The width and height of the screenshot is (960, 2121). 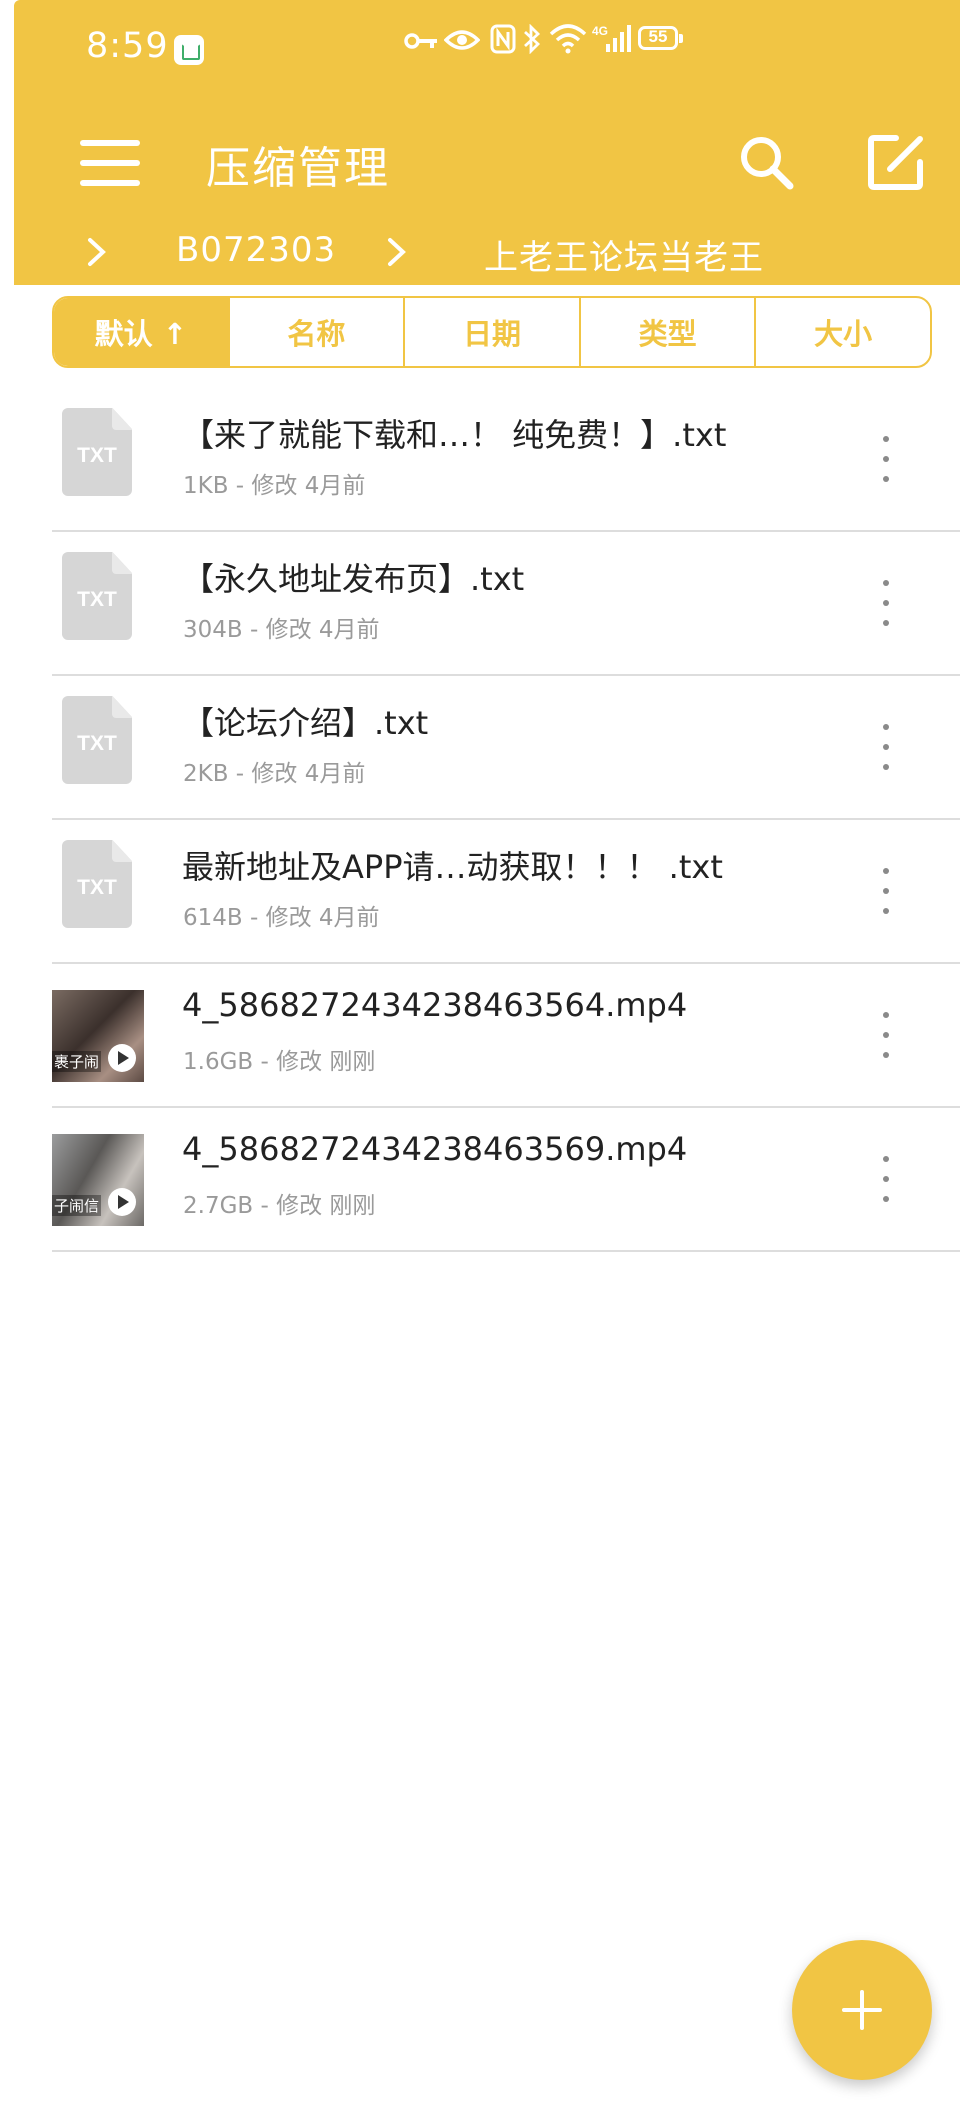 What do you see at coordinates (666, 332) in the screenshot?
I see `sort-tab-type: 类型` at bounding box center [666, 332].